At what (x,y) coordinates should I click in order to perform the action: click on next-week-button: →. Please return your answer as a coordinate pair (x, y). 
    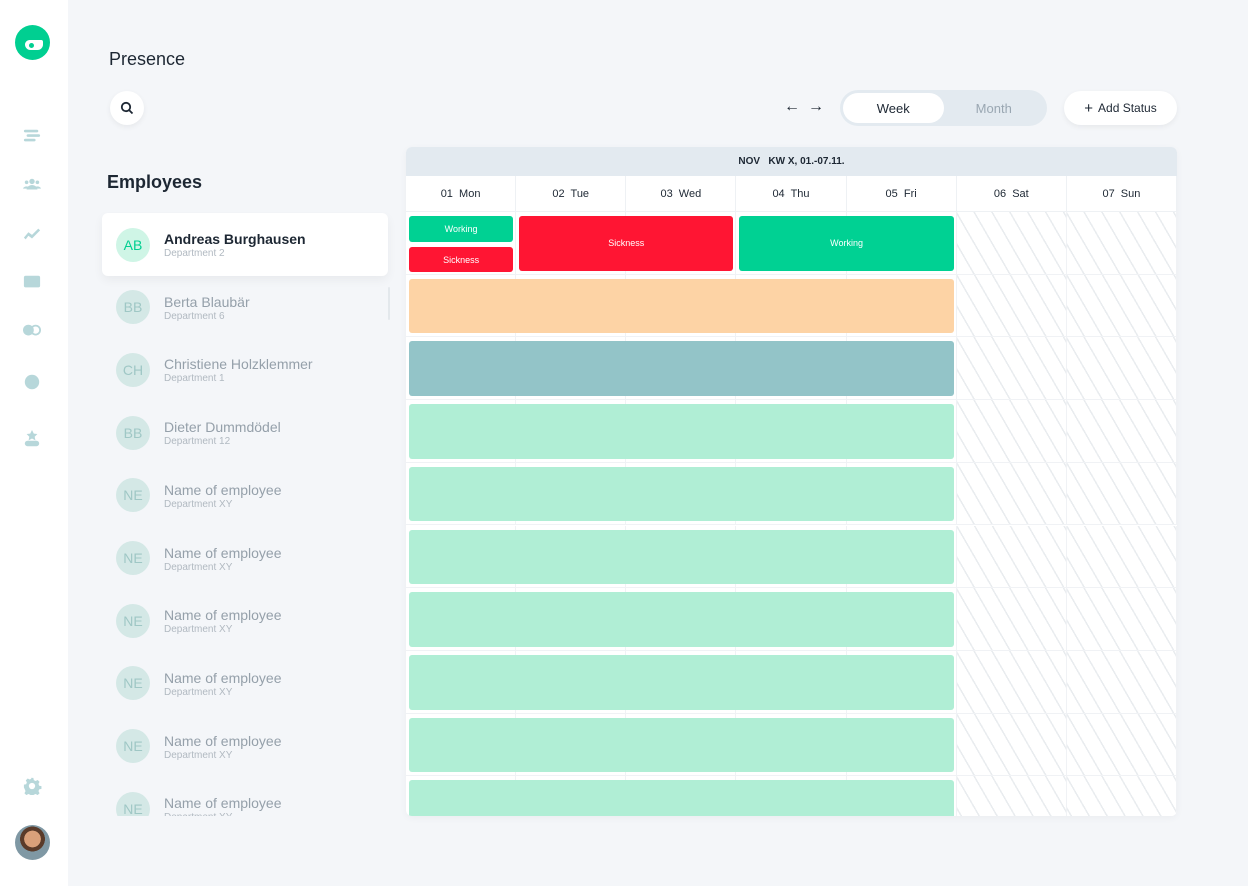
    Looking at the image, I should click on (816, 107).